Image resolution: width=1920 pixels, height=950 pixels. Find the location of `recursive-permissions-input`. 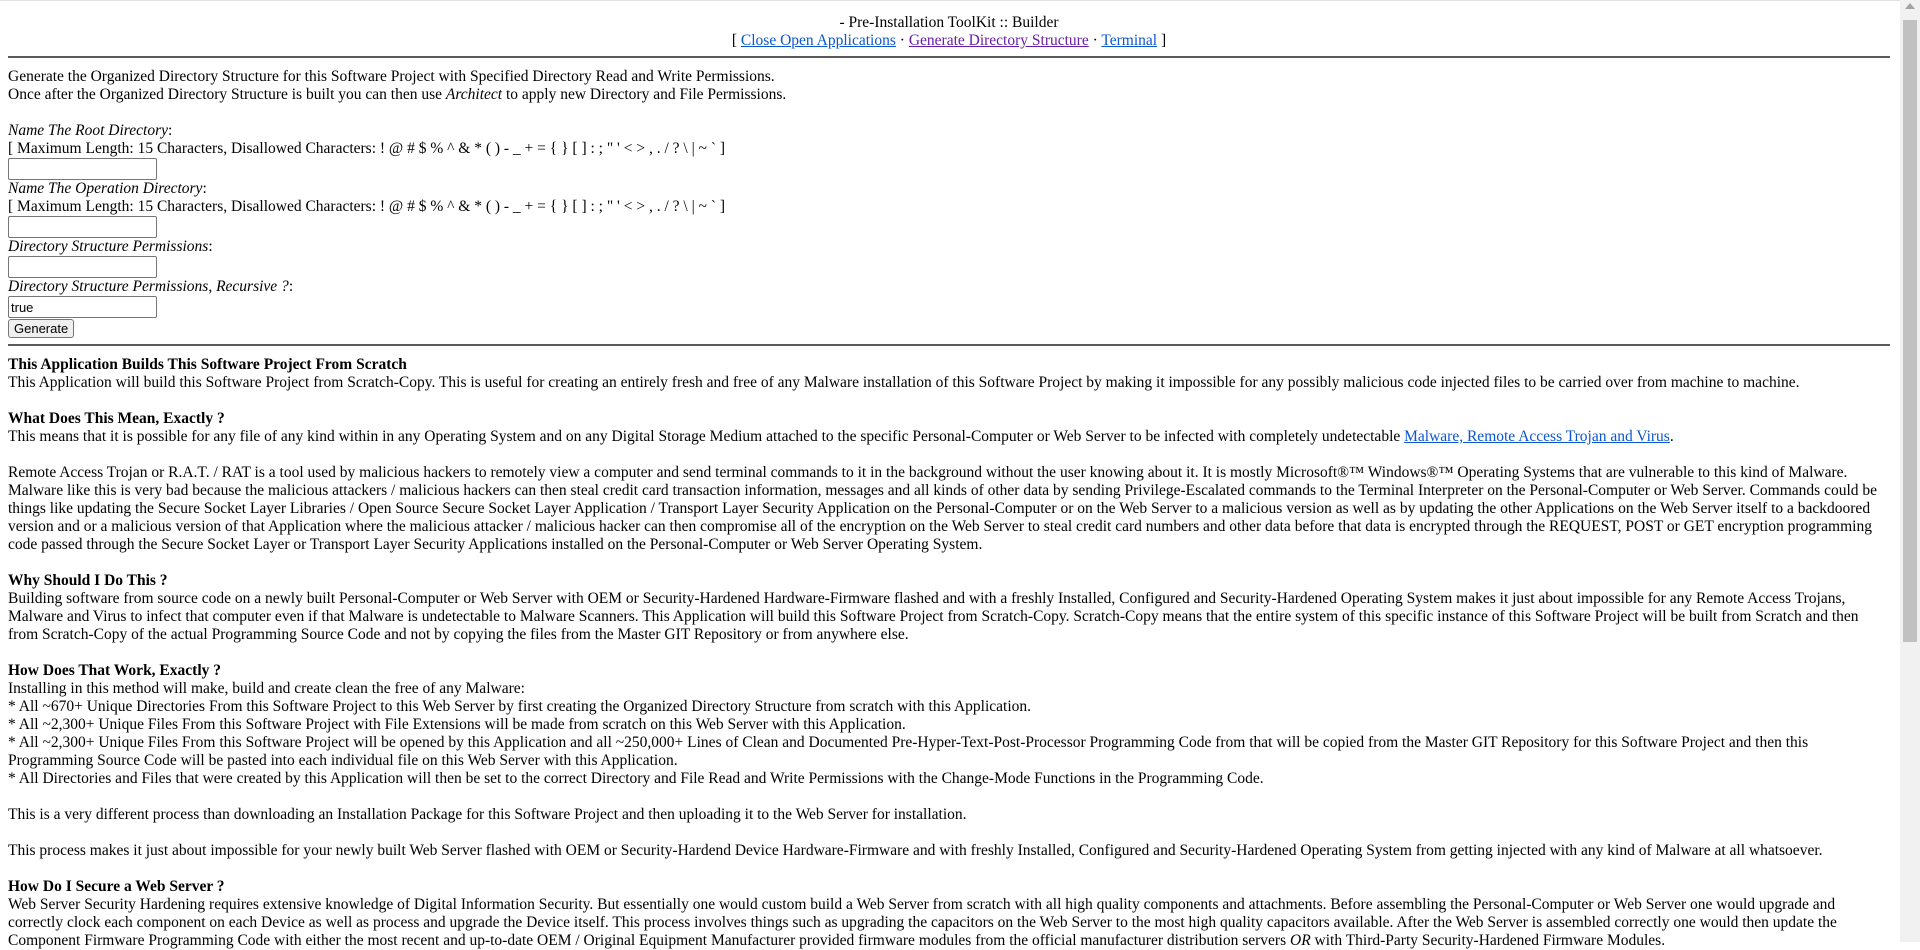

recursive-permissions-input is located at coordinates (82, 307).